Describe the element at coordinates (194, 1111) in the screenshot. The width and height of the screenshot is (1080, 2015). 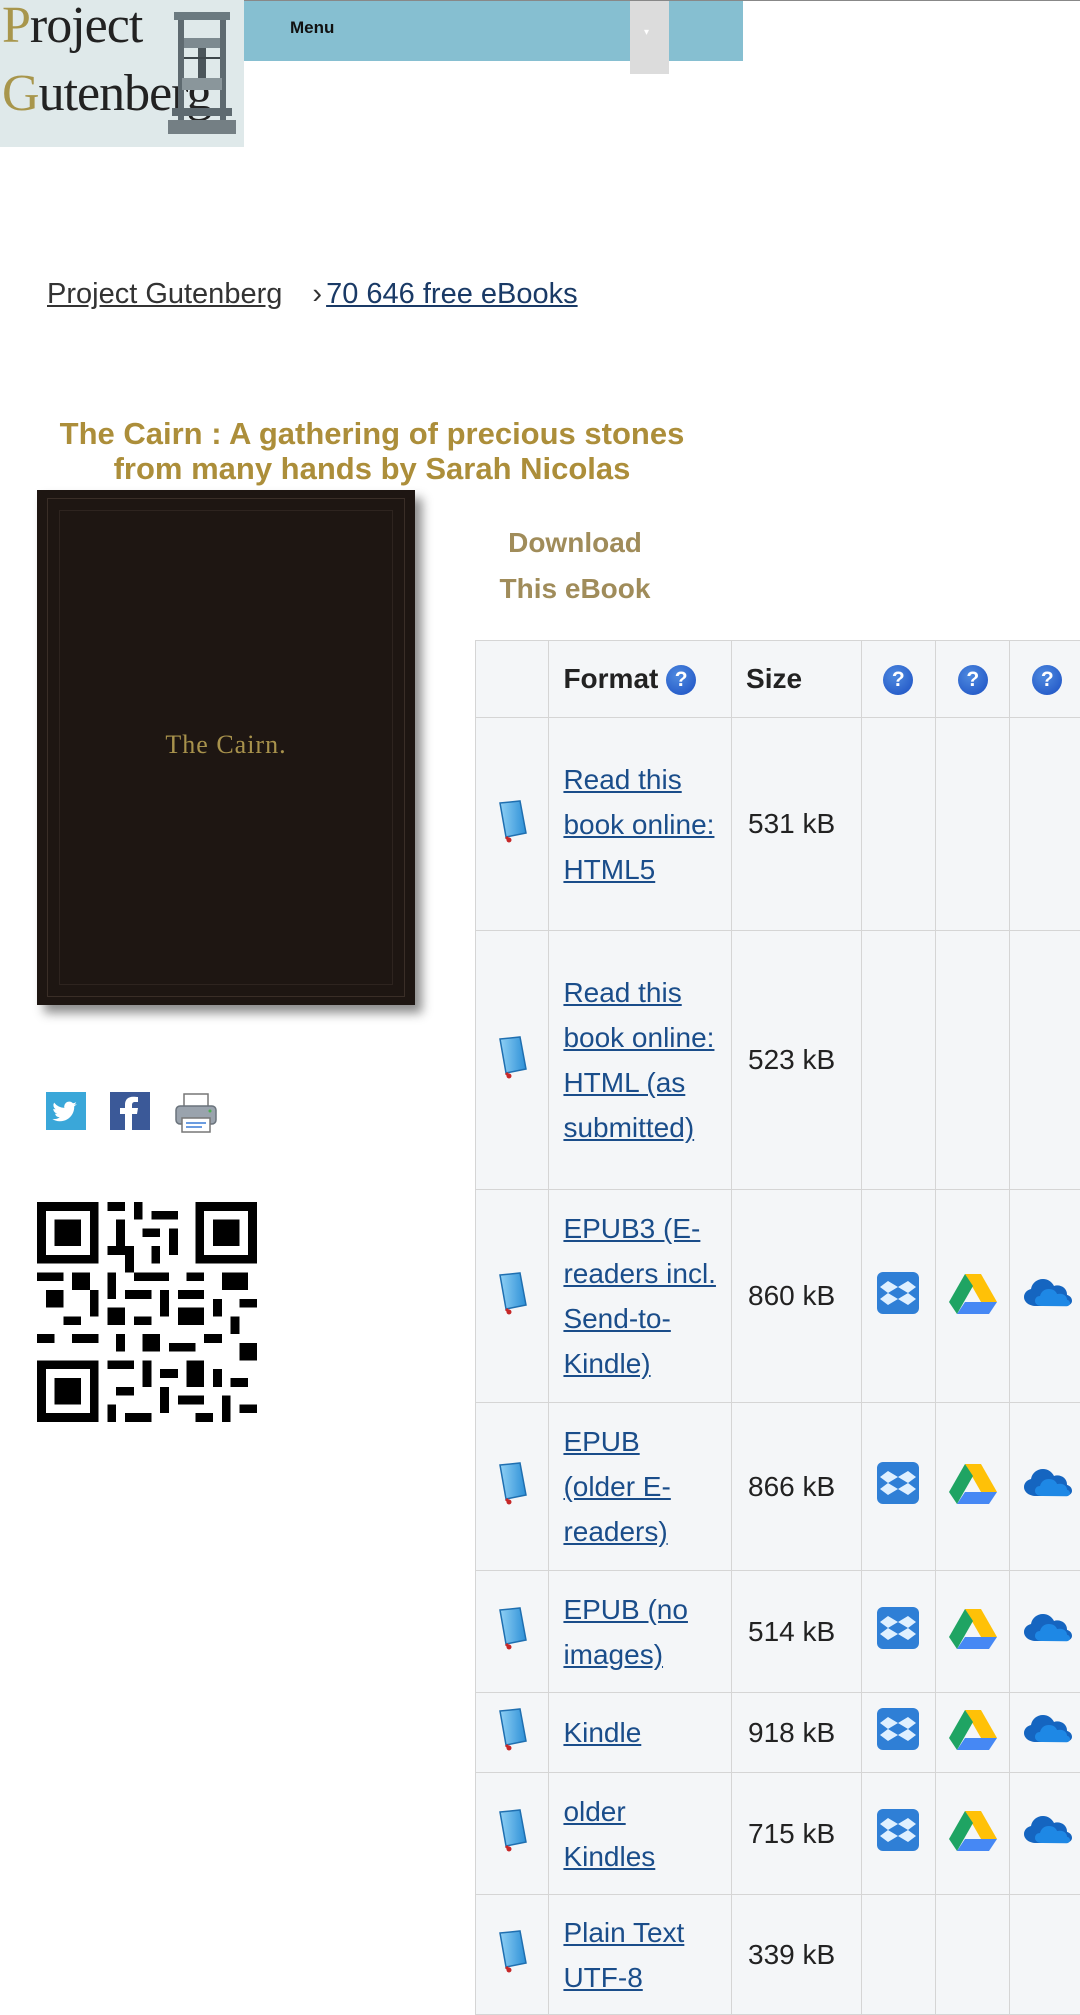
I see `print-icon` at that location.